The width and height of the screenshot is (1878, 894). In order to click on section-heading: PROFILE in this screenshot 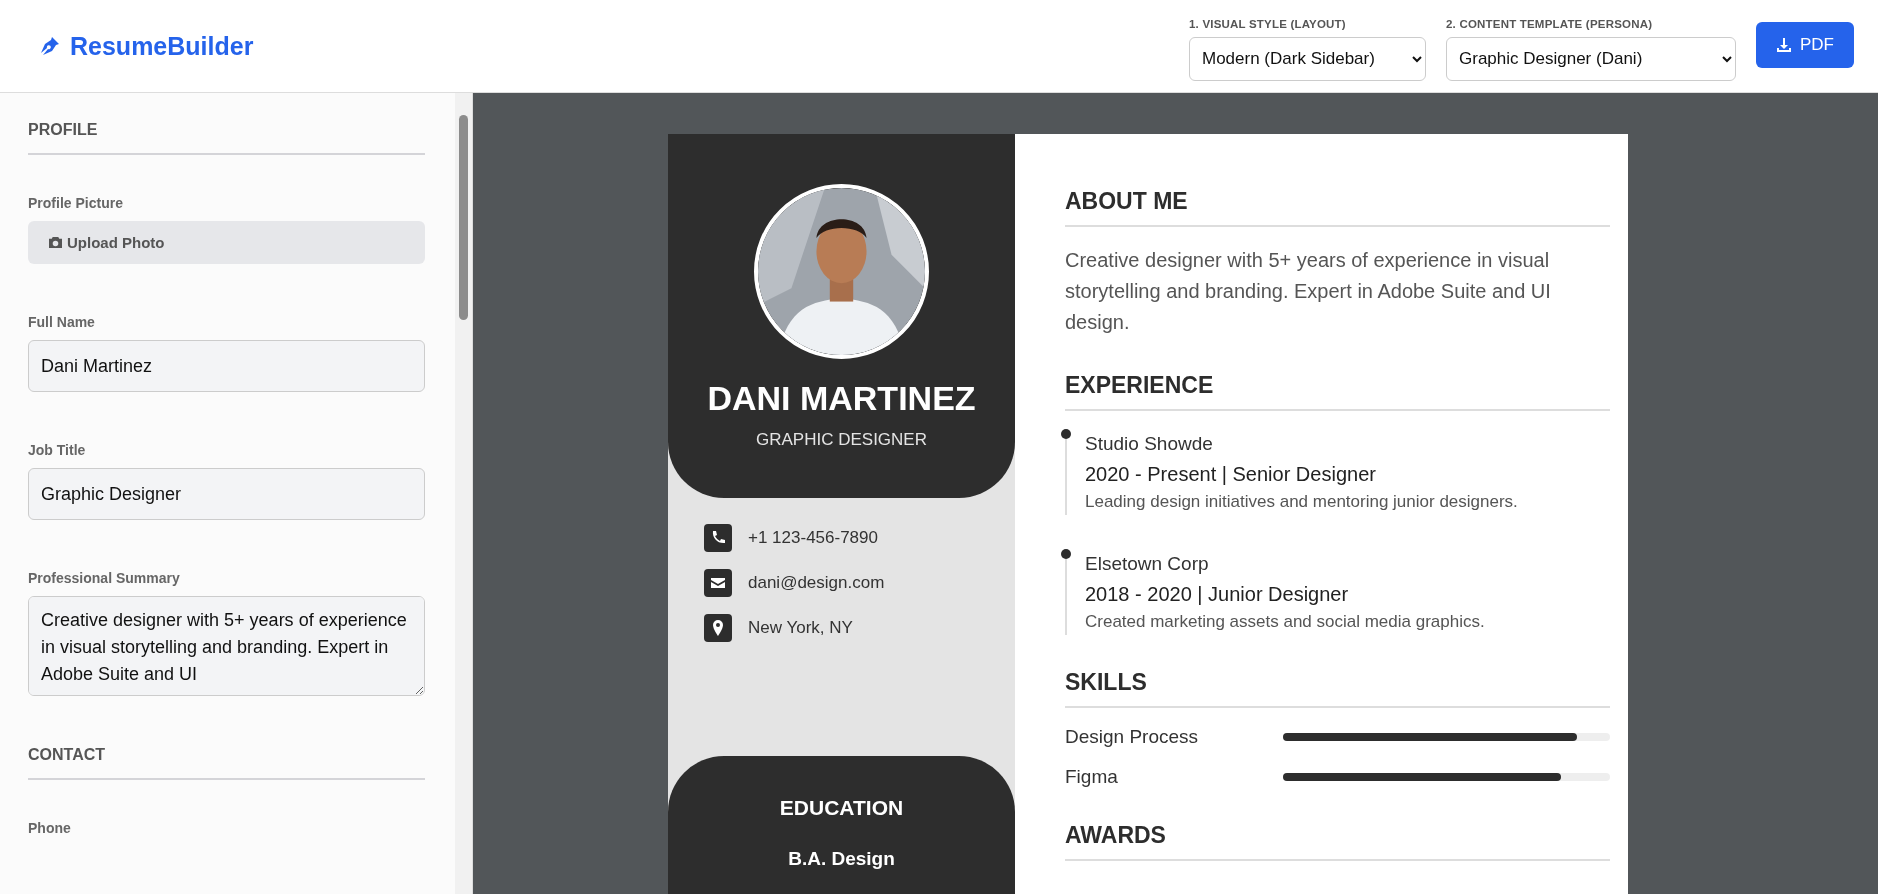, I will do `click(226, 138)`.